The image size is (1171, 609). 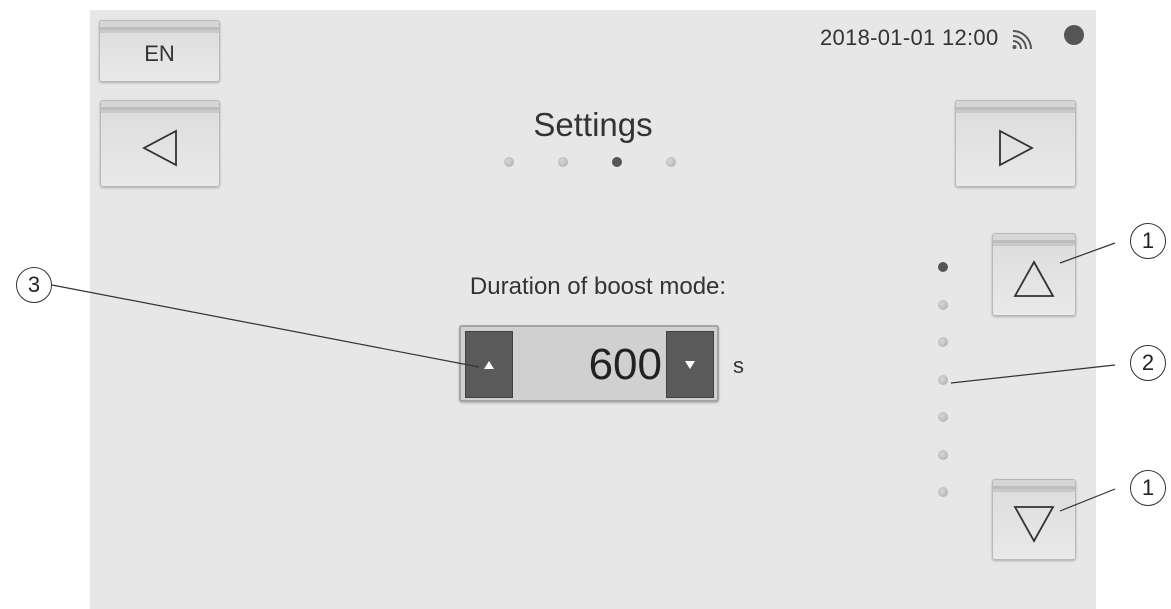 I want to click on callout-1-bottom-number: 1, so click(x=1148, y=487).